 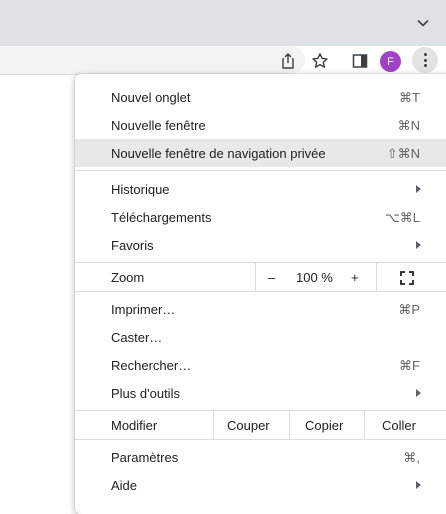 I want to click on paste-button: Coller, so click(x=399, y=425).